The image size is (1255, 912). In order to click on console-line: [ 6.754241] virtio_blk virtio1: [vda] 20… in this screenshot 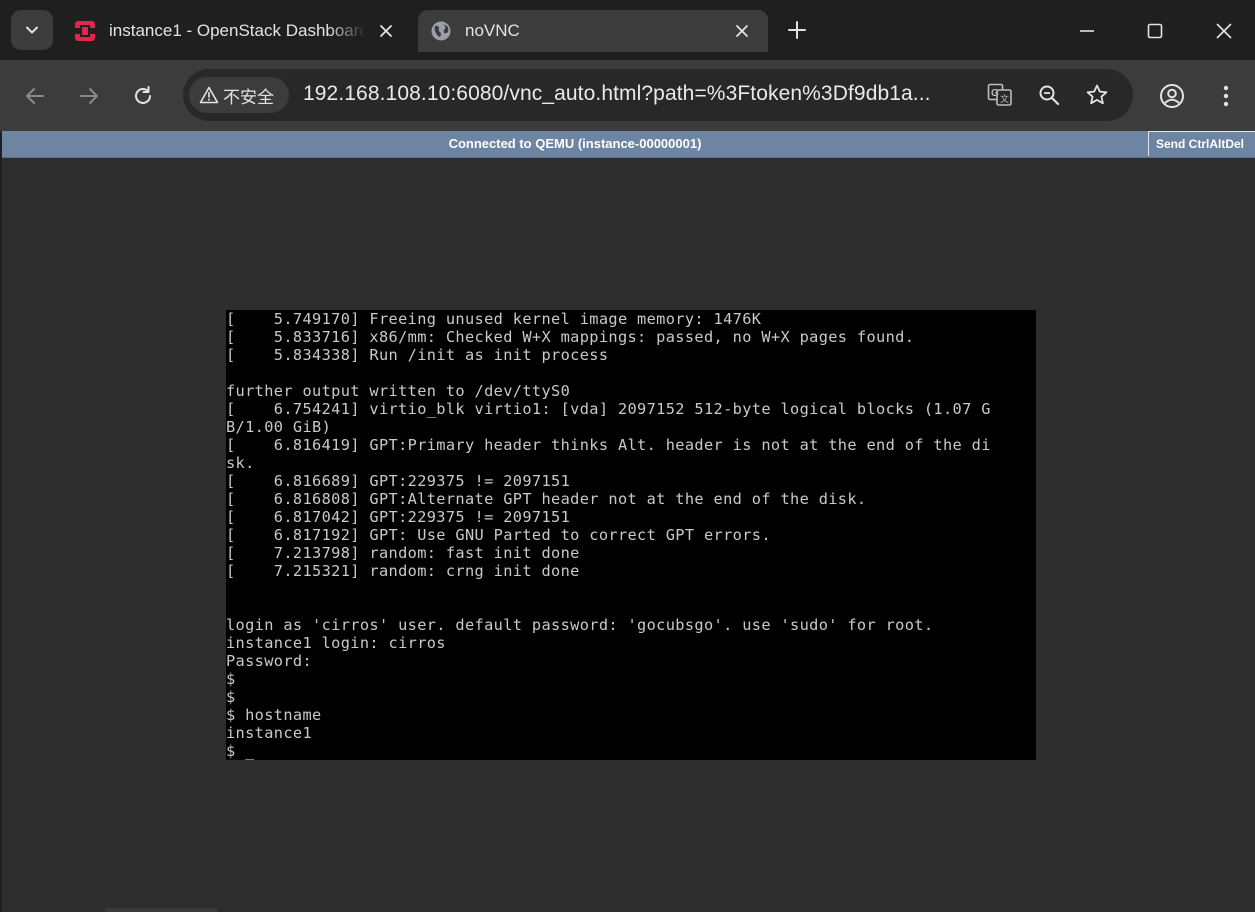, I will do `click(608, 409)`.